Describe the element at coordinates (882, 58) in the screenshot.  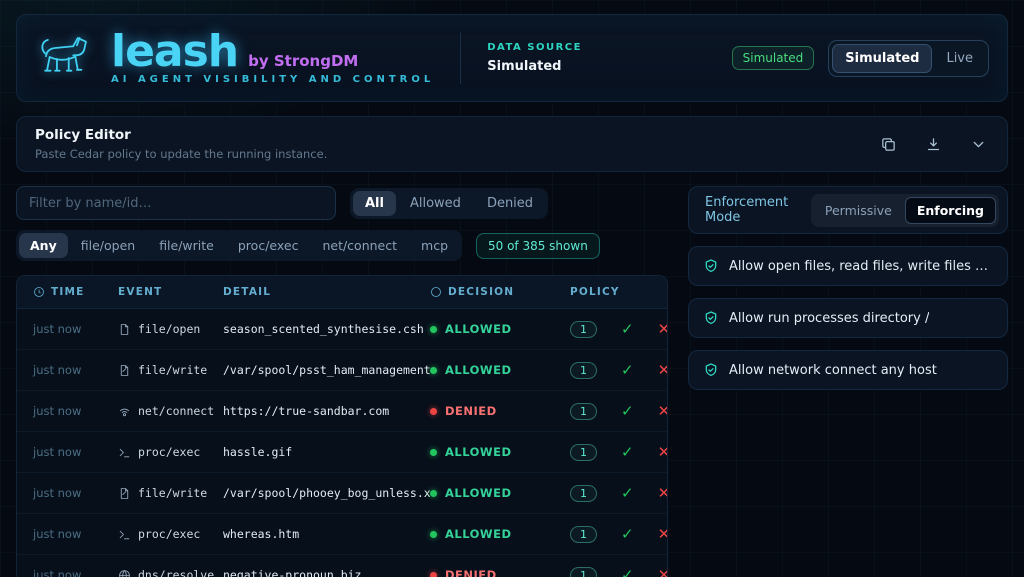
I see `source-toggle-simulated: Simulated` at that location.